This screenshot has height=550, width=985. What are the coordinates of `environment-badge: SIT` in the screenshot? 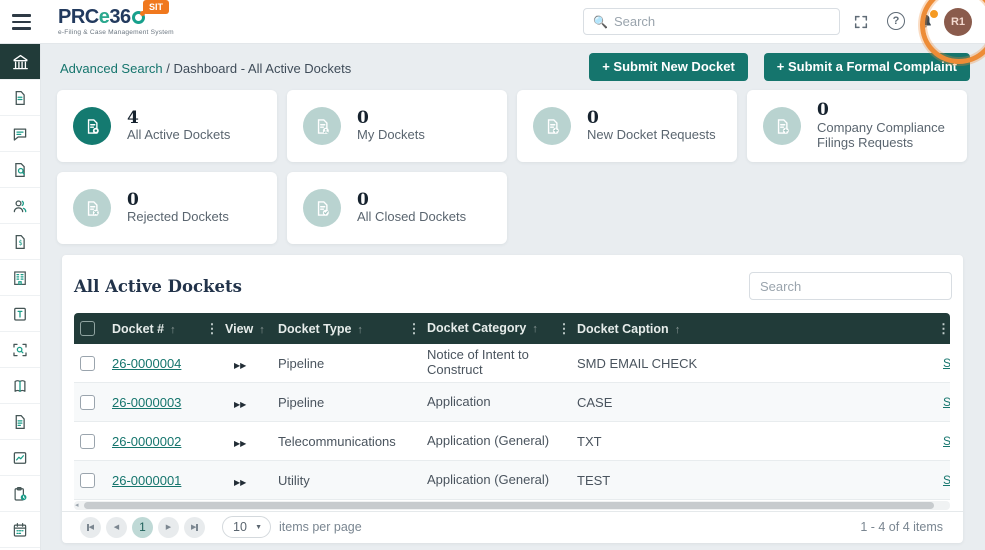 It's located at (156, 7).